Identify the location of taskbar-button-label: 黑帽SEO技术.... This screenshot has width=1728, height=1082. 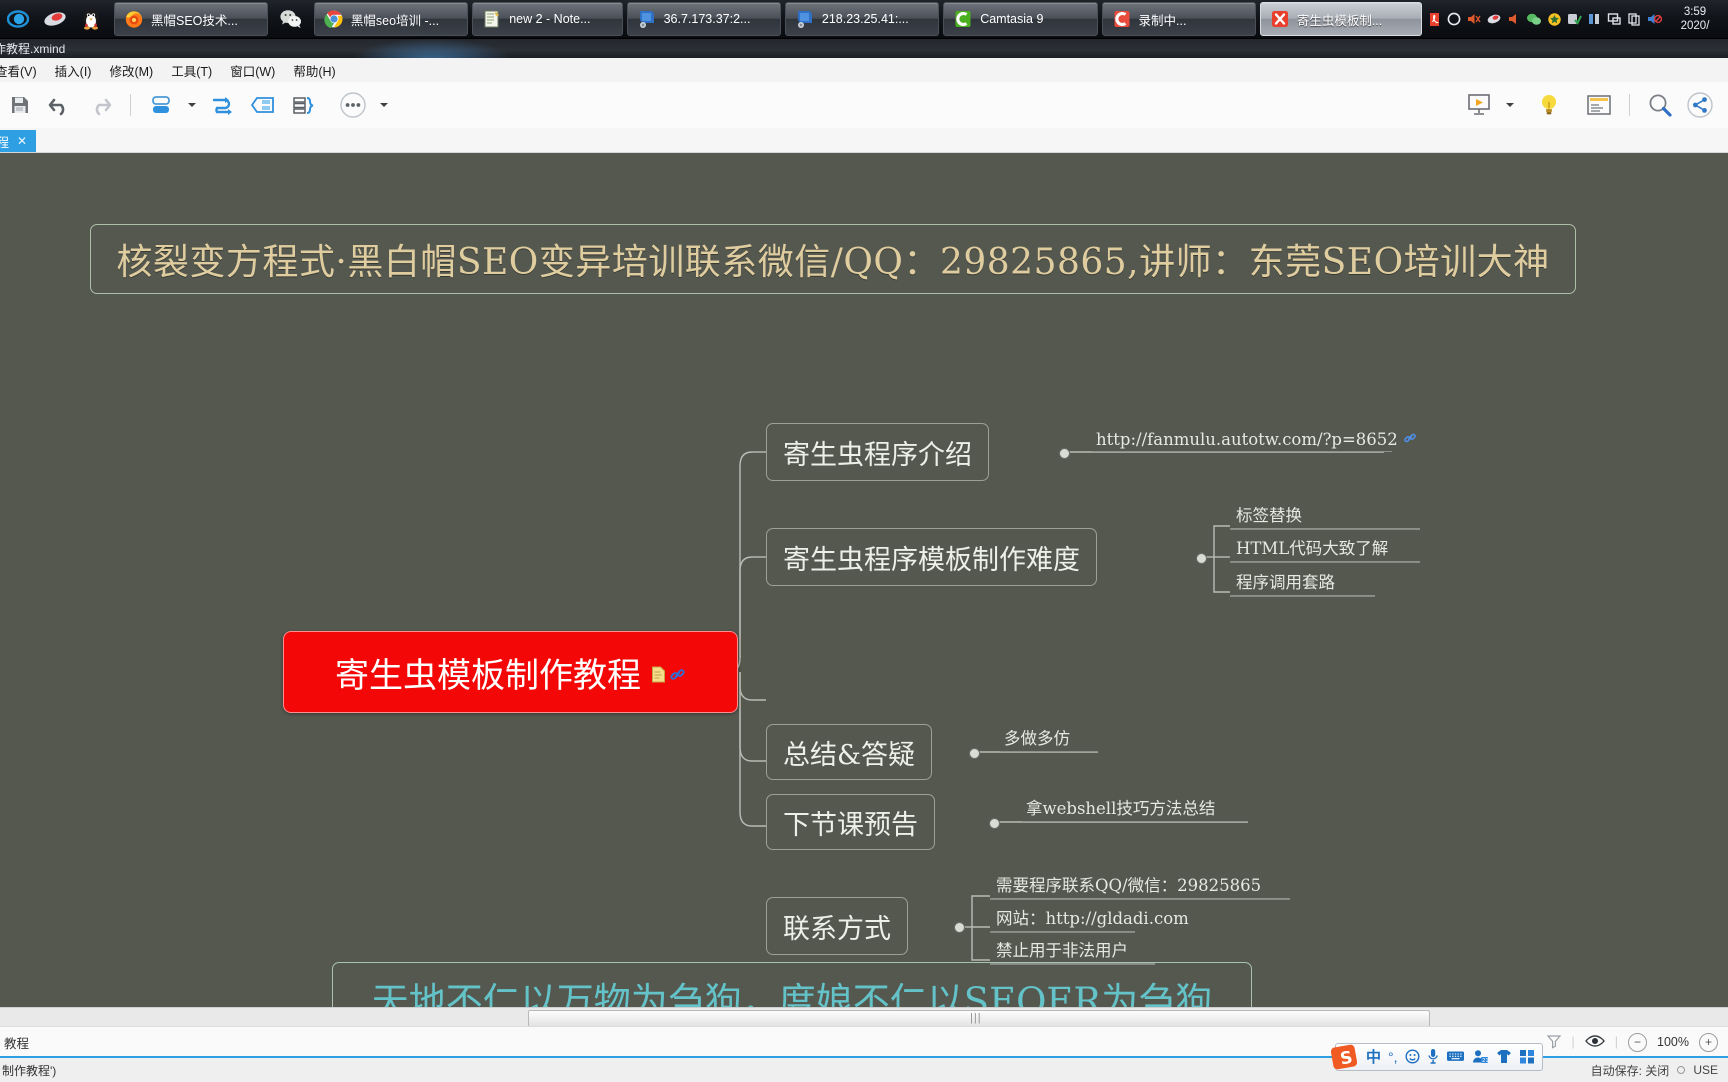
(194, 19).